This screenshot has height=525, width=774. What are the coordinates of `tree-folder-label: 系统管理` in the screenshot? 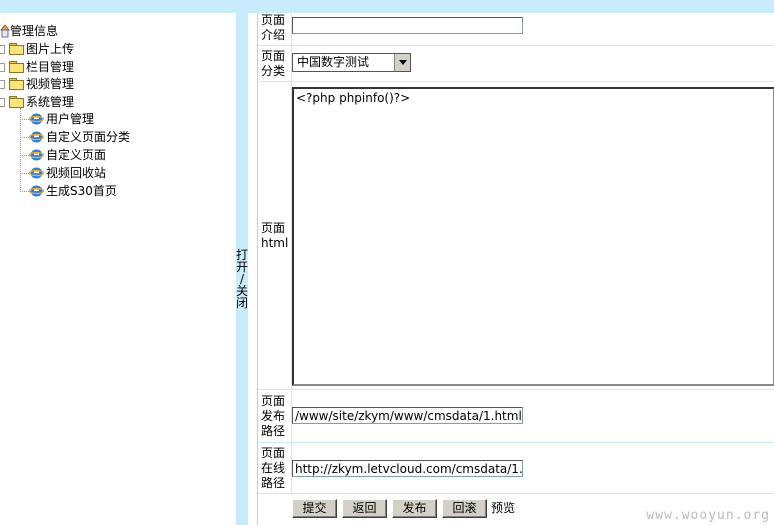 It's located at (50, 102).